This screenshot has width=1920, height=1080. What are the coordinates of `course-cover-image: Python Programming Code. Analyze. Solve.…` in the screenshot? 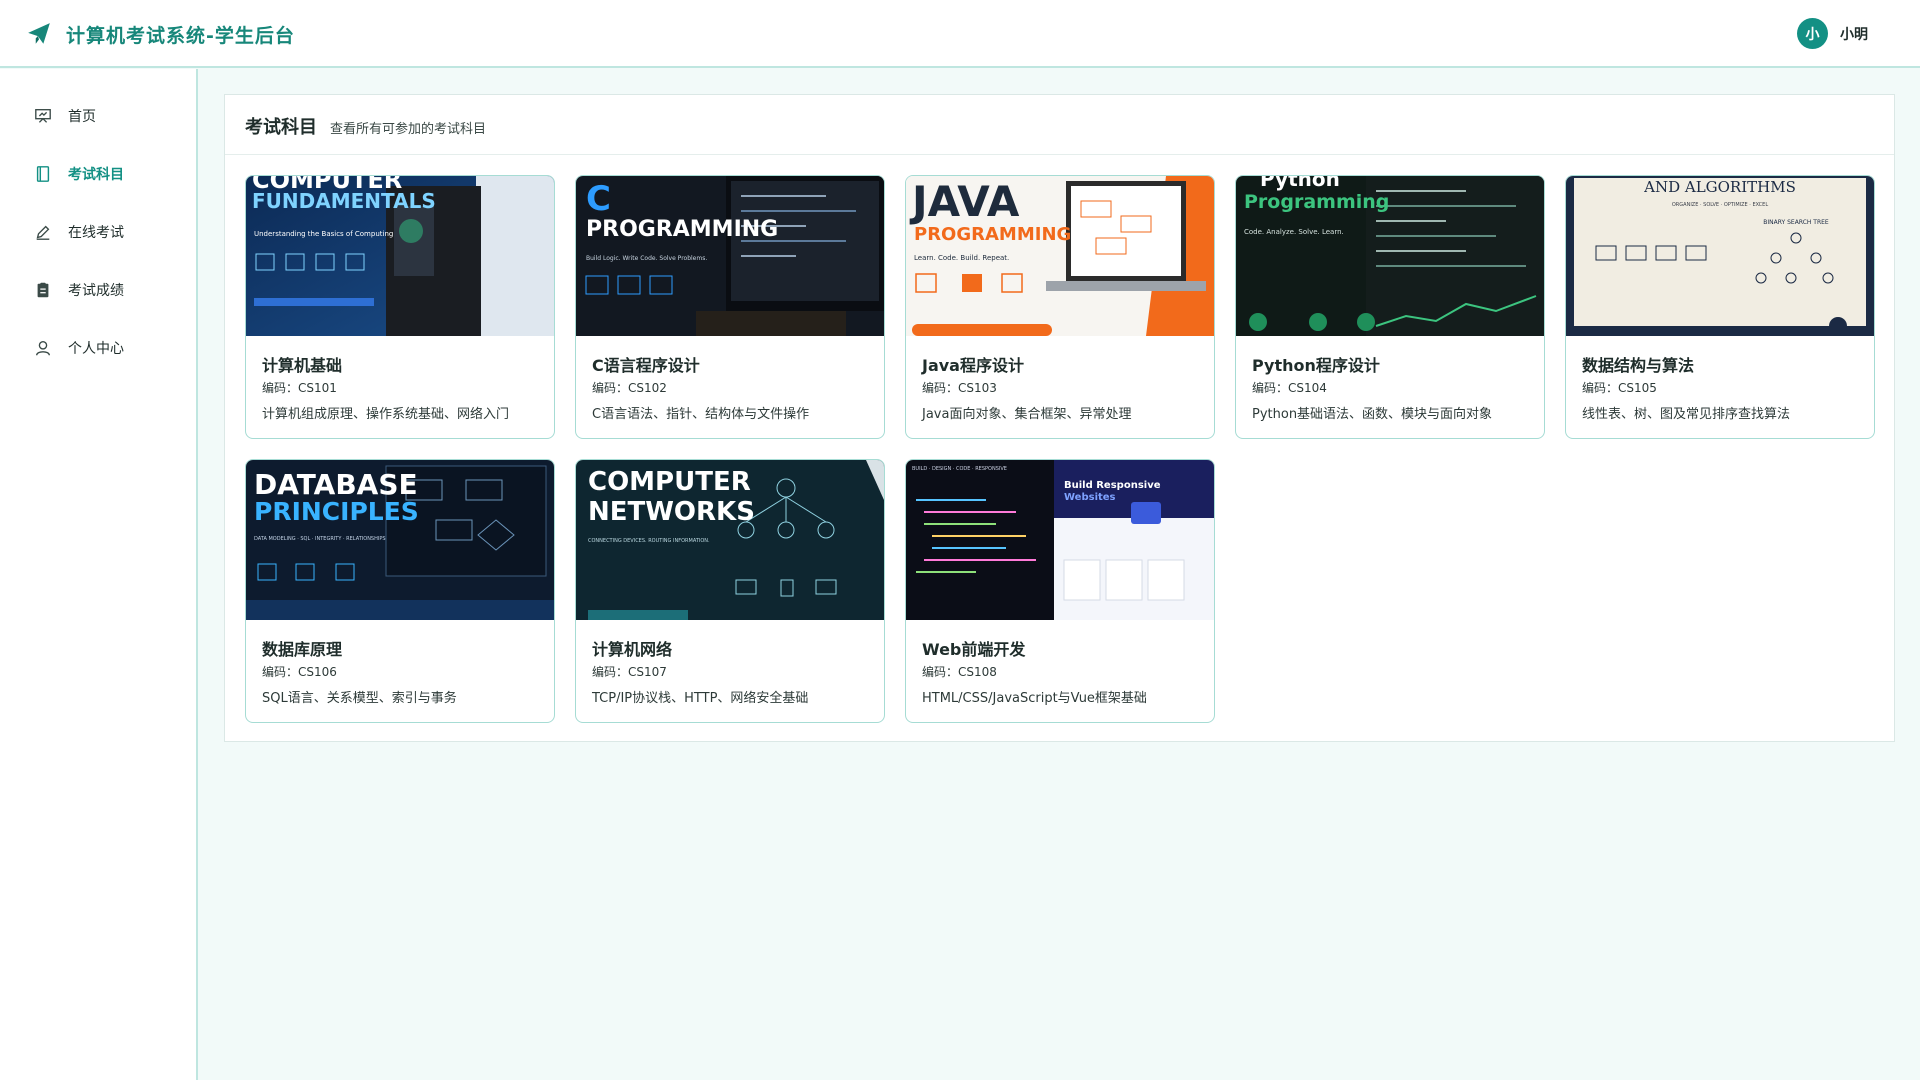 It's located at (1390, 256).